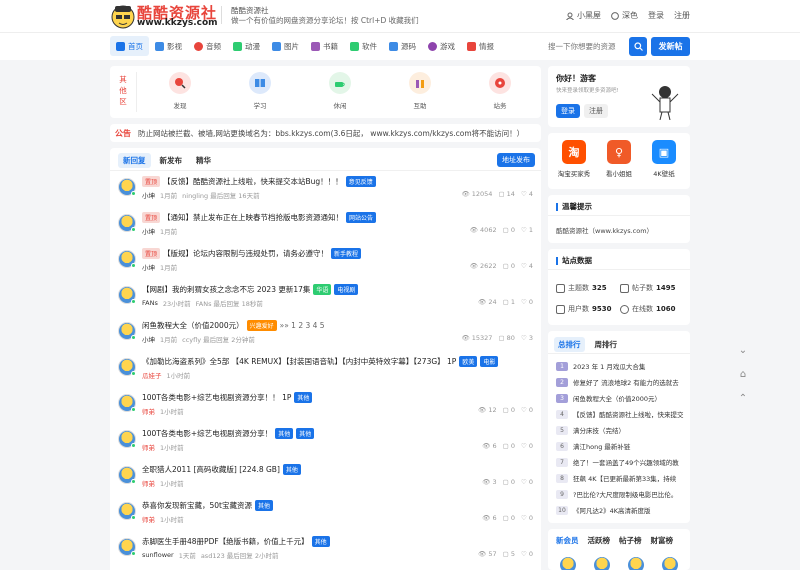 This screenshot has height=570, width=800. What do you see at coordinates (346, 253) in the screenshot?
I see `category-badge: 新手教程` at bounding box center [346, 253].